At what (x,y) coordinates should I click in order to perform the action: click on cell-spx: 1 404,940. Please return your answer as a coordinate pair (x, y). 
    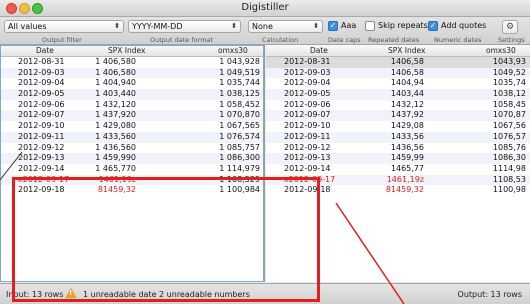
    Looking at the image, I should click on (115, 83).